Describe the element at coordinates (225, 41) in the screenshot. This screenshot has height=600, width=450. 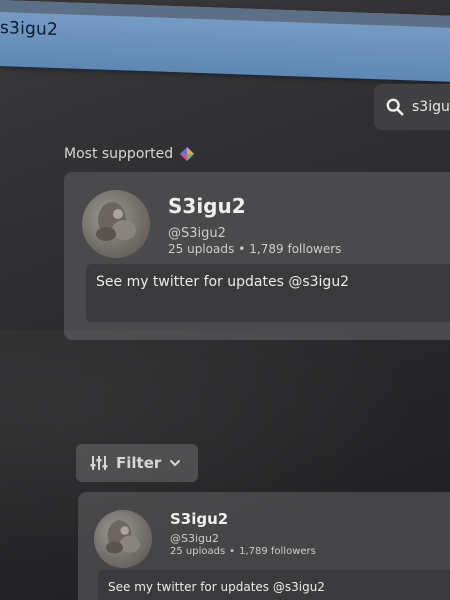
I see `browser-tab-bar: s3igu2` at that location.